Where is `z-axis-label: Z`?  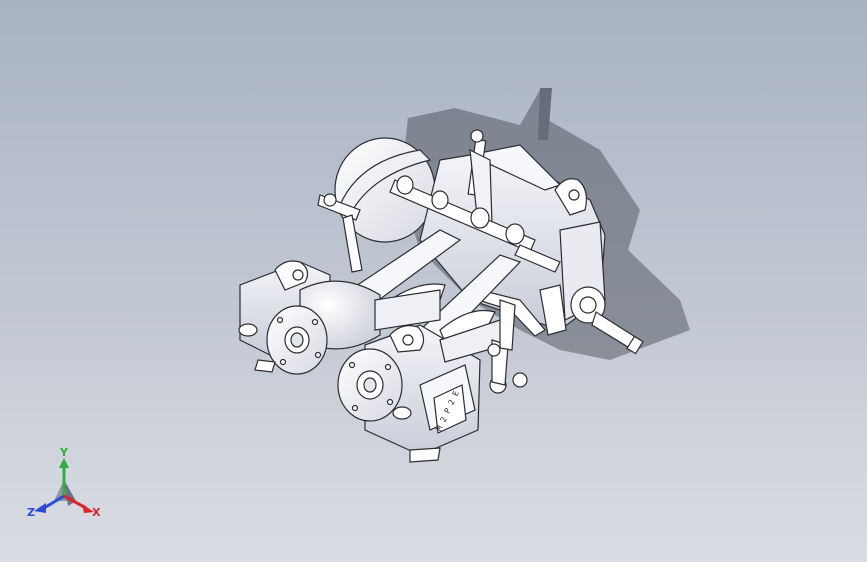 z-axis-label: Z is located at coordinates (31, 512).